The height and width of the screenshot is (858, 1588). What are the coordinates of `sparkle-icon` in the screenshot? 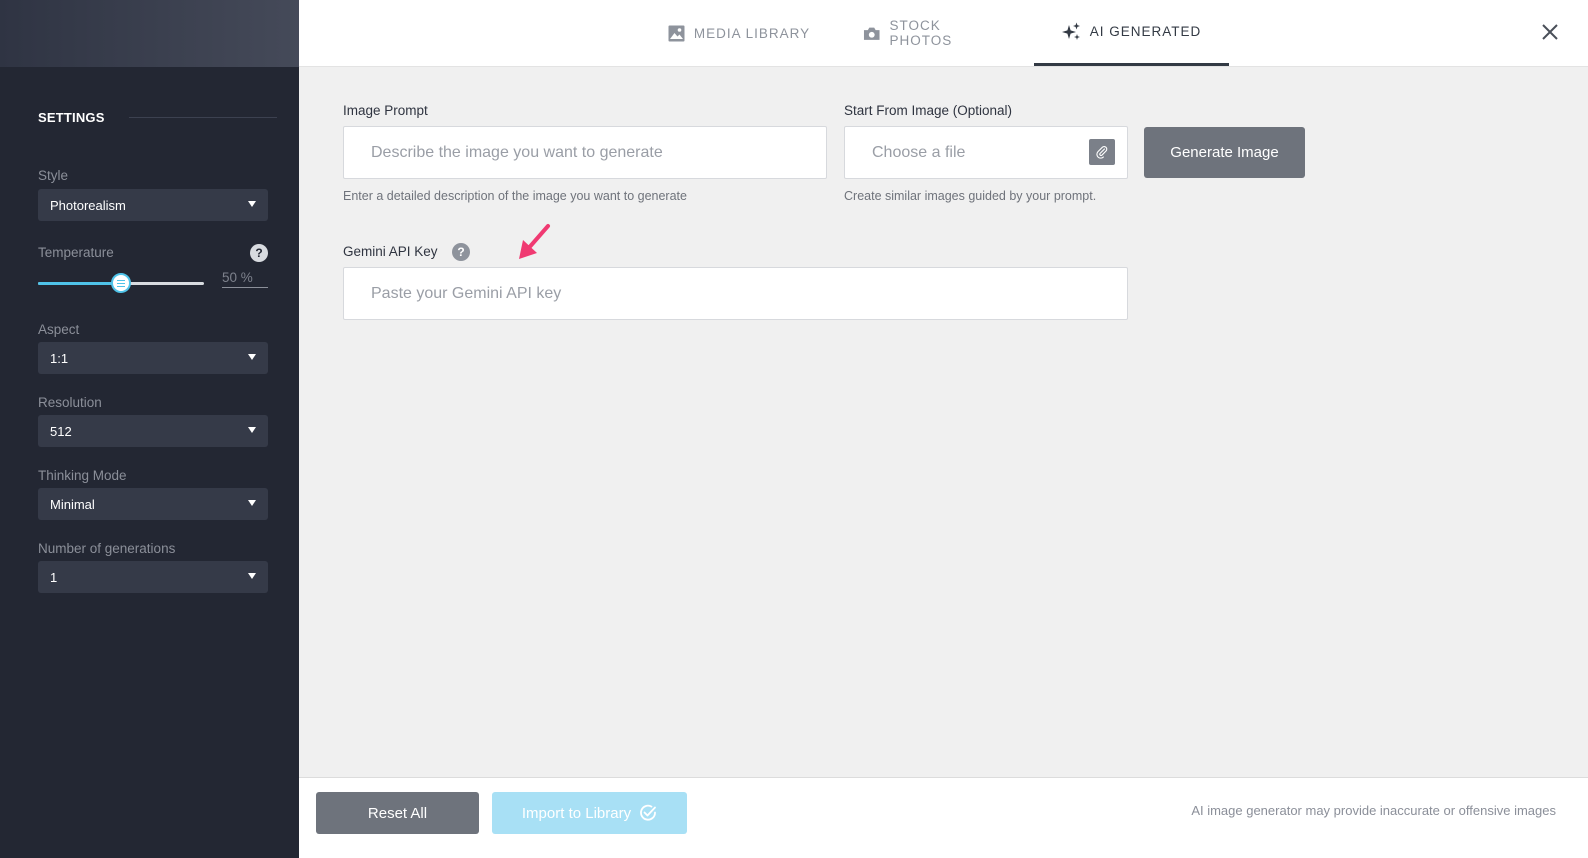 It's located at (1070, 31).